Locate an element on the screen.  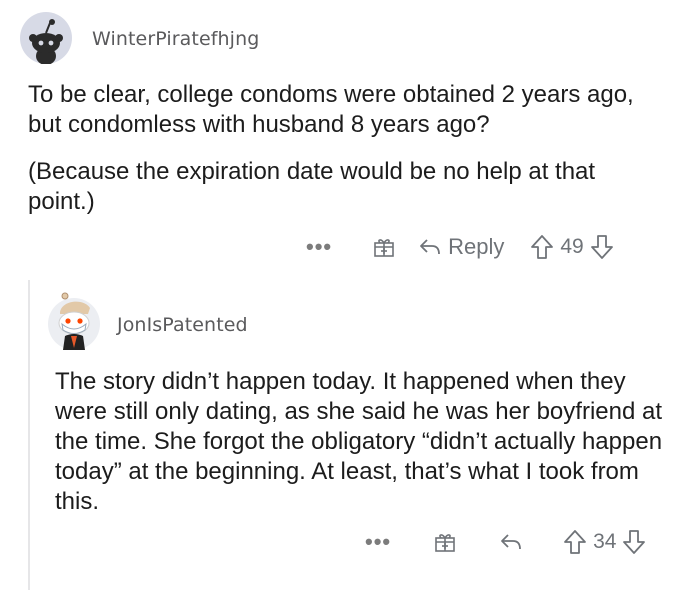
vote-count: 34 is located at coordinates (605, 541).